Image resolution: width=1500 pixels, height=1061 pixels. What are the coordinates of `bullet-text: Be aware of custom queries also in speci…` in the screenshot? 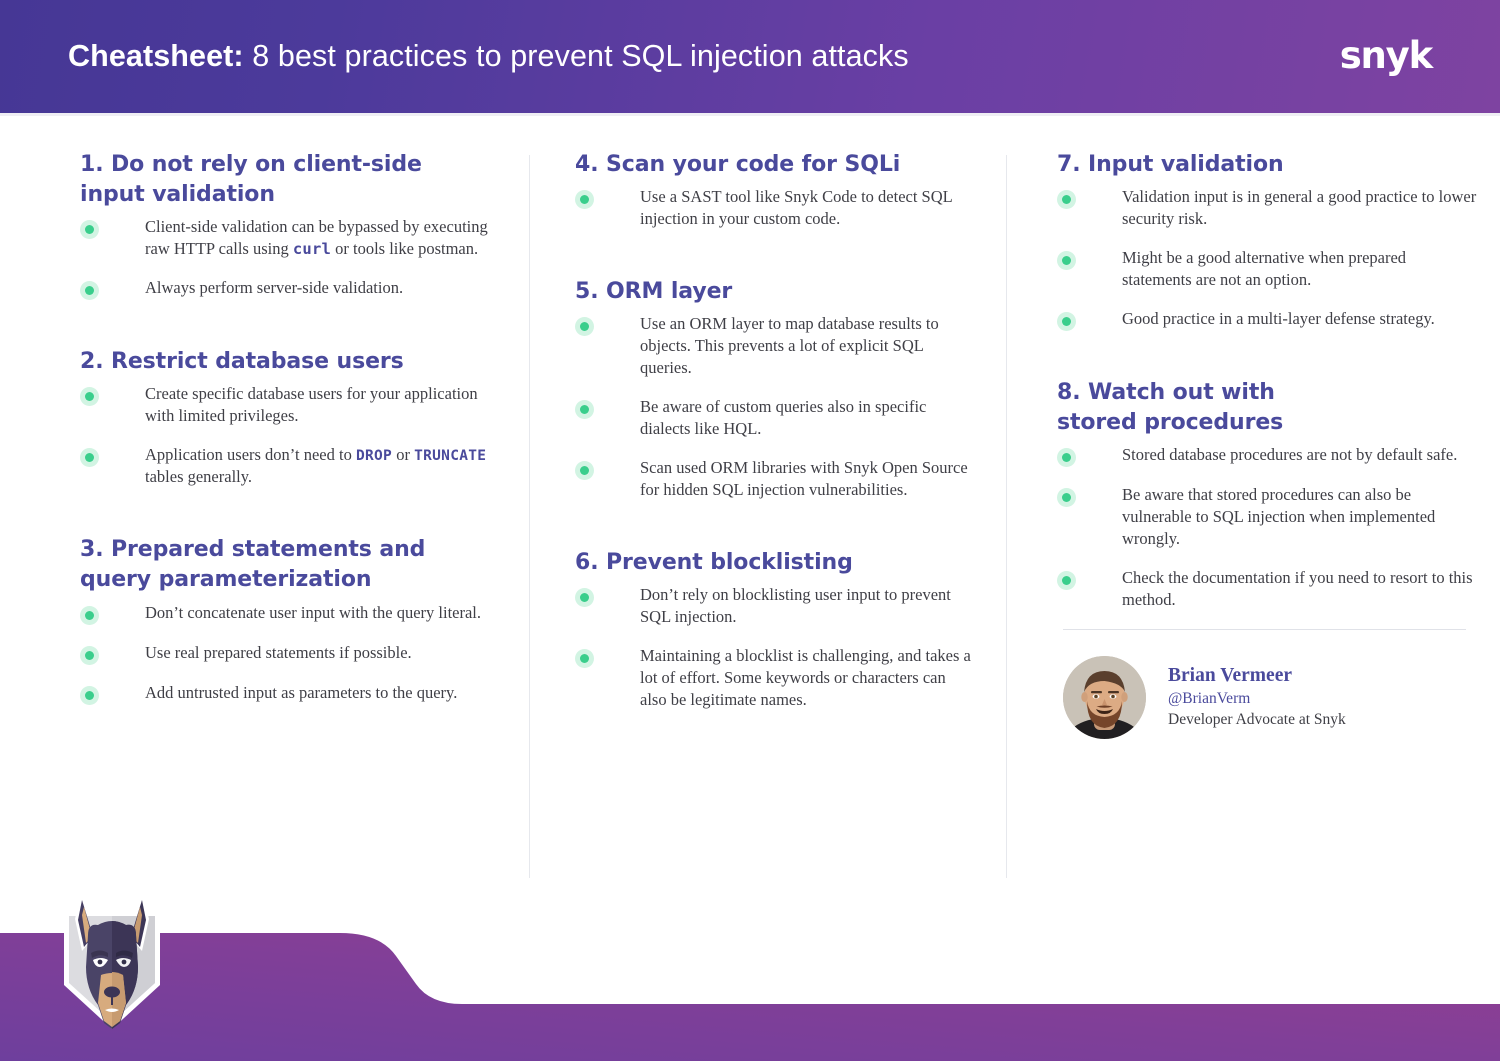 It's located at (808, 418).